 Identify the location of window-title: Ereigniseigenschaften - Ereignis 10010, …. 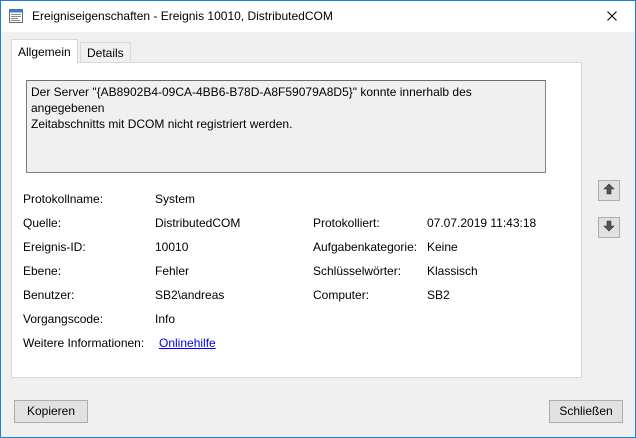
(182, 16).